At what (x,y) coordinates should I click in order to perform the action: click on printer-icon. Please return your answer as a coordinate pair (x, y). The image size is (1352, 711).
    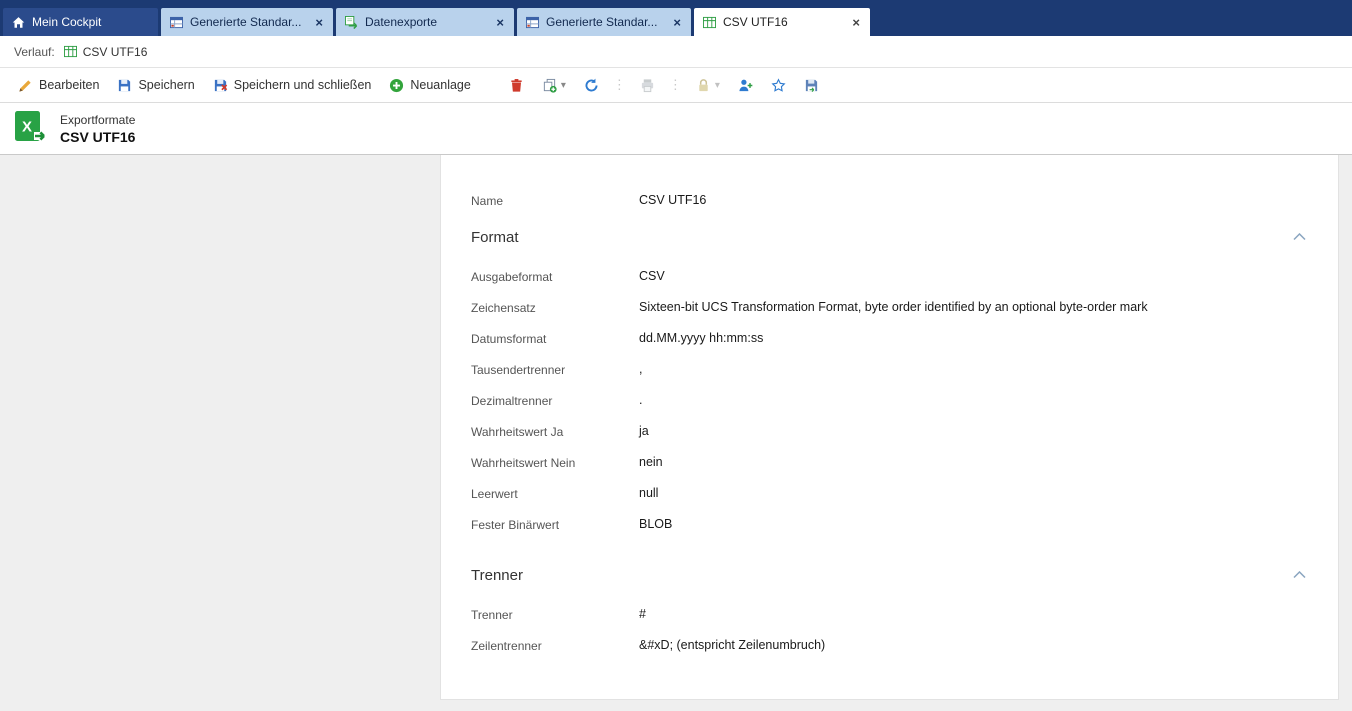
    Looking at the image, I should click on (647, 85).